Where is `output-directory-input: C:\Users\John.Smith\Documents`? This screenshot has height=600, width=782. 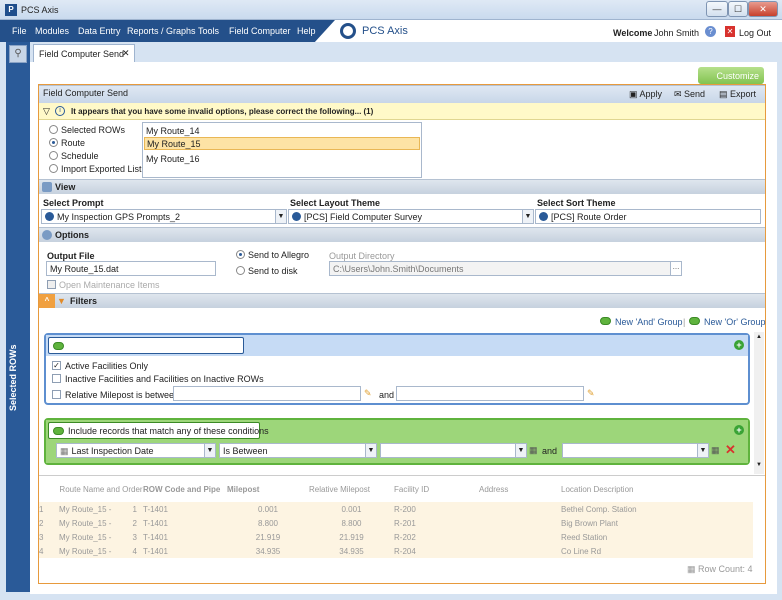
output-directory-input: C:\Users\John.Smith\Documents is located at coordinates (505, 268).